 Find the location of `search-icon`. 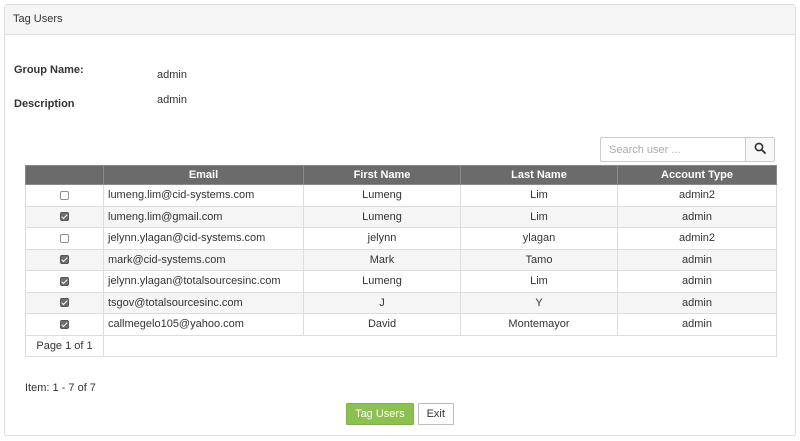

search-icon is located at coordinates (760, 149).